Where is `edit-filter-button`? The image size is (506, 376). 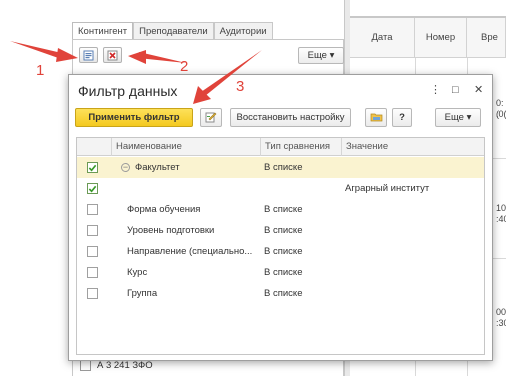
edit-filter-button is located at coordinates (211, 117).